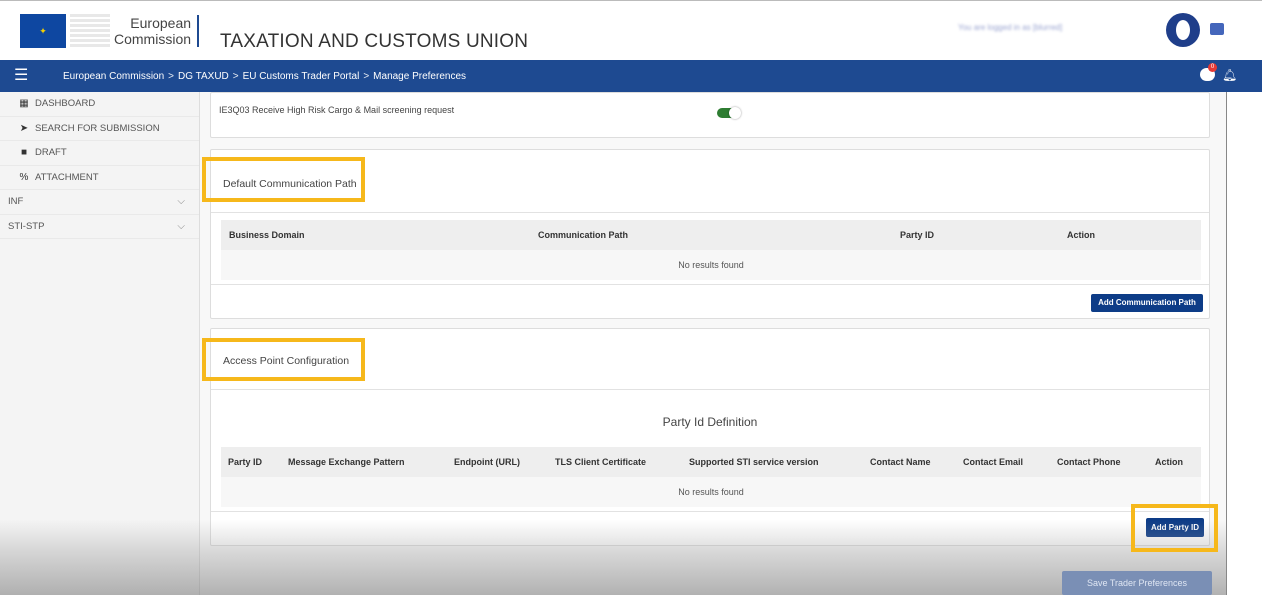 The width and height of the screenshot is (1262, 595). What do you see at coordinates (993, 462) in the screenshot?
I see `column-header: Contact Email` at bounding box center [993, 462].